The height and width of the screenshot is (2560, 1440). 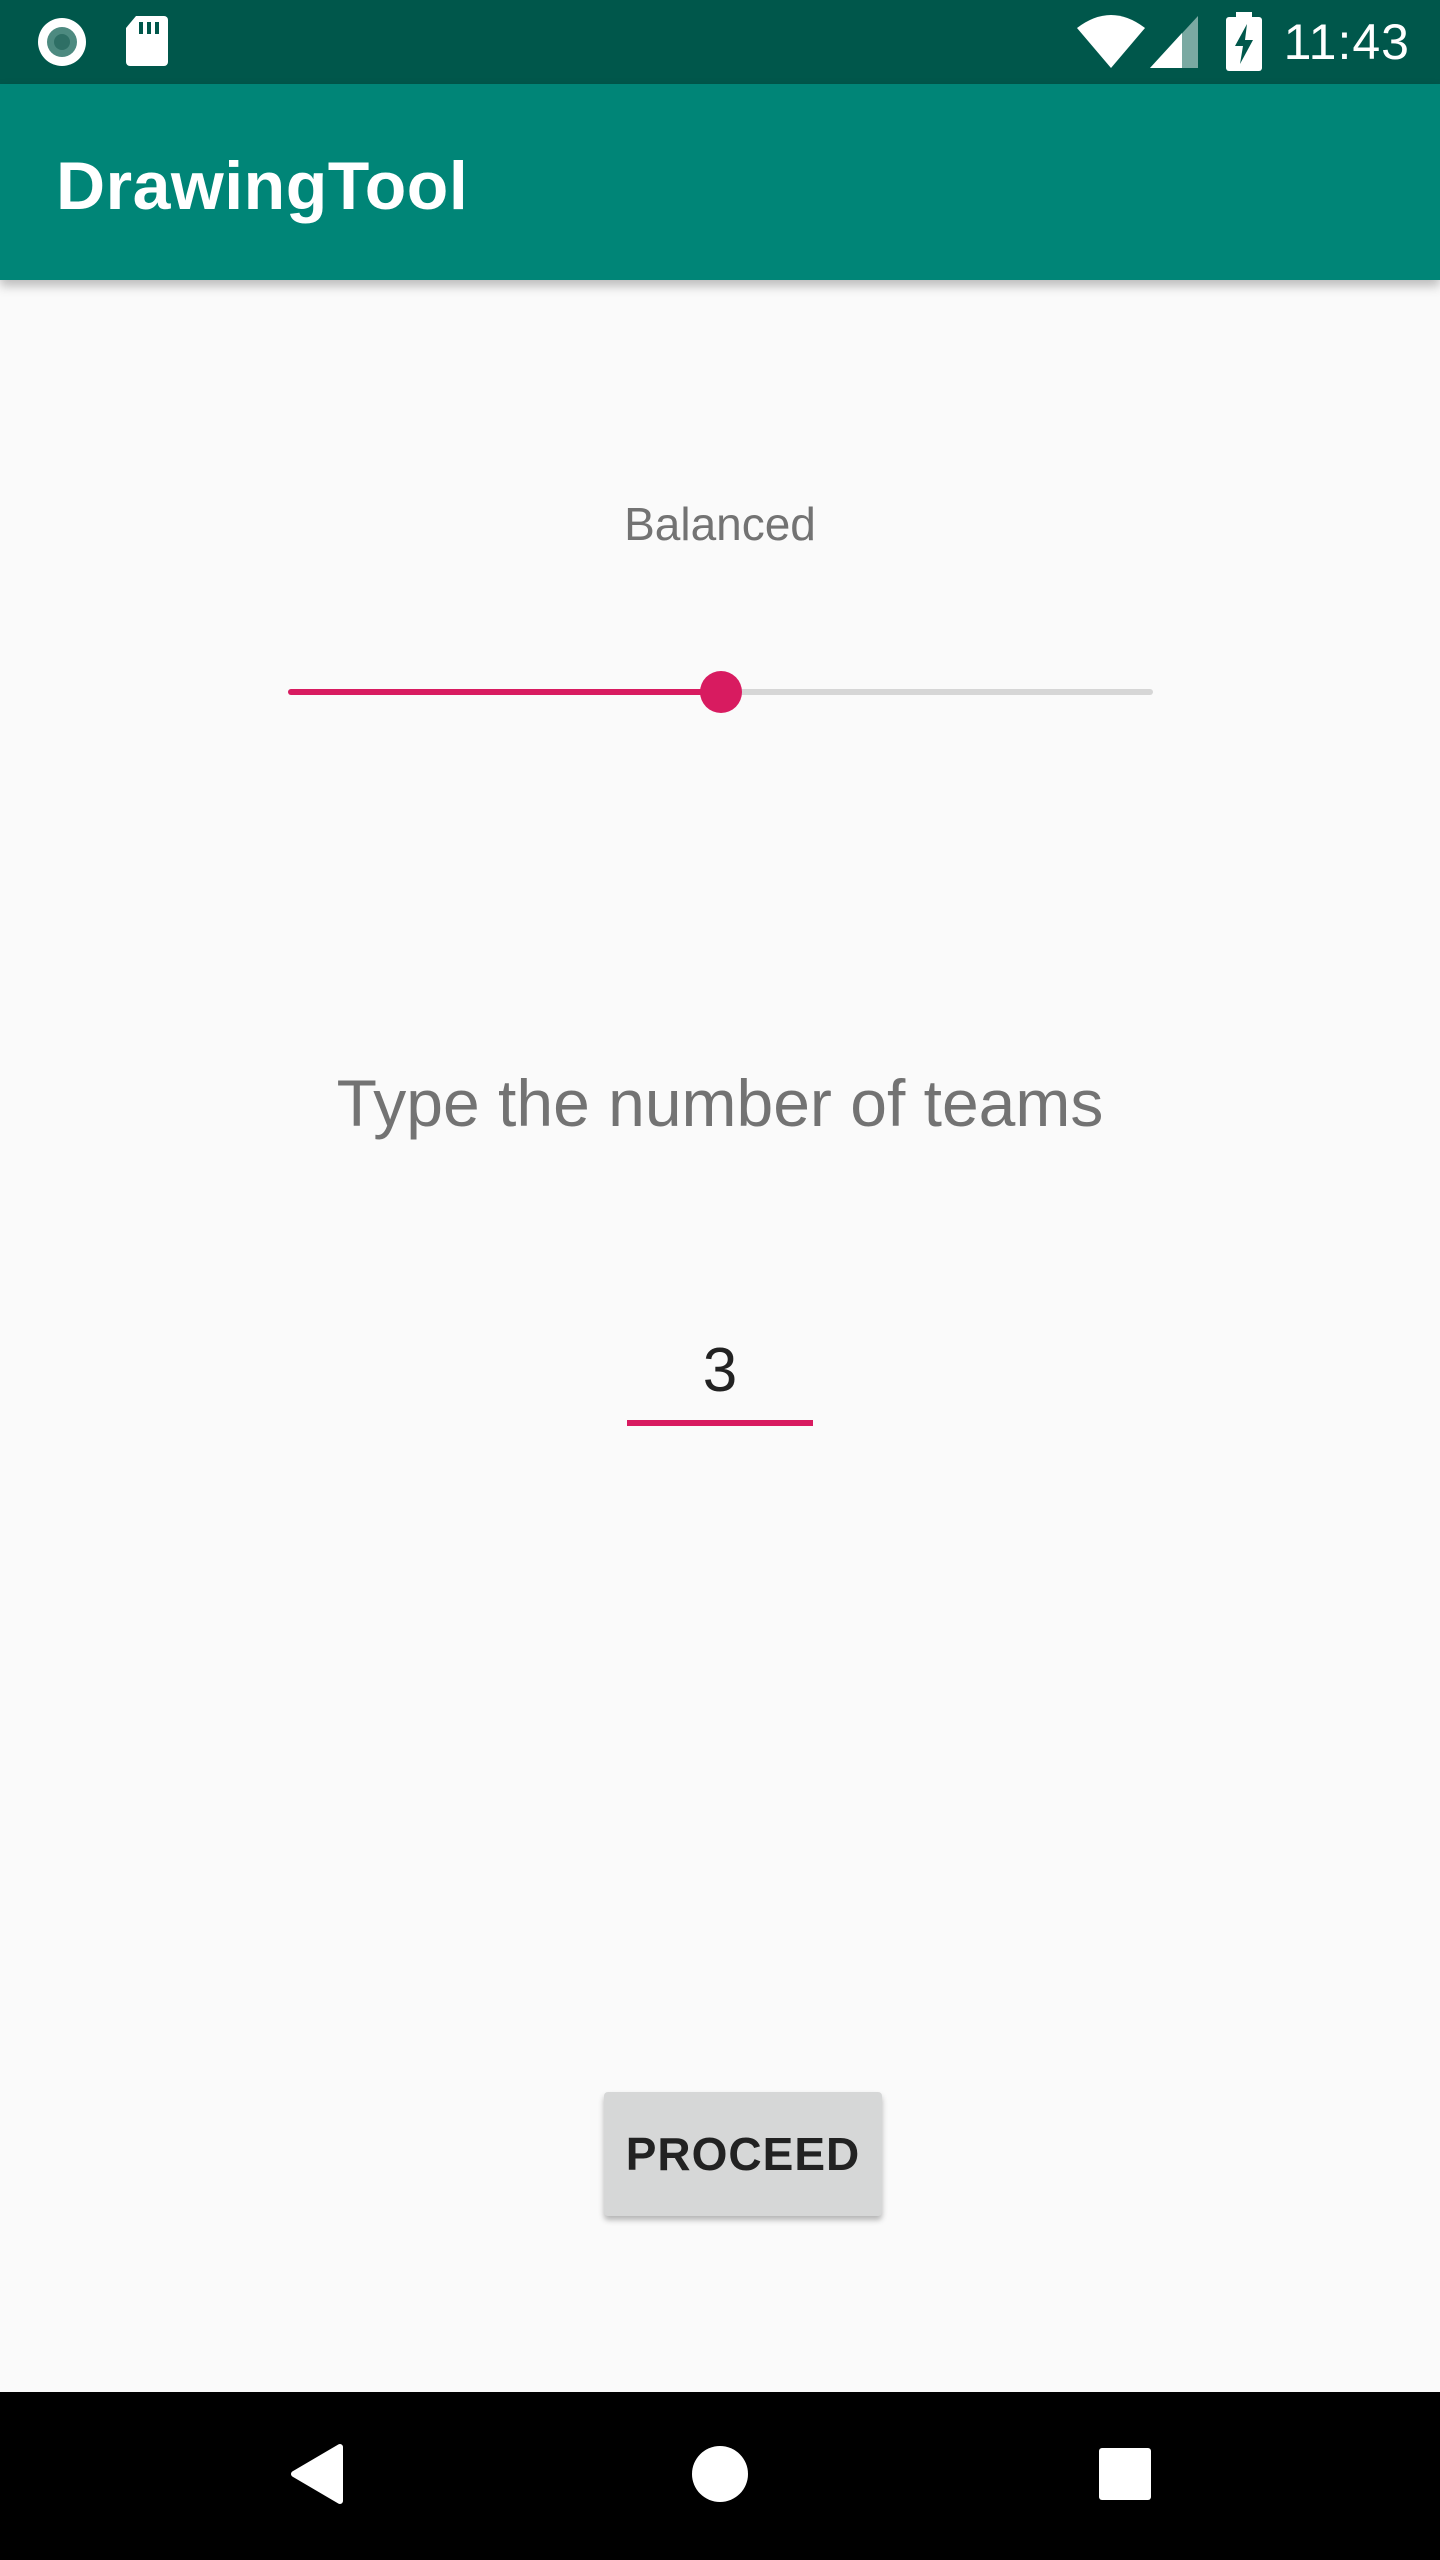 What do you see at coordinates (720, 524) in the screenshot?
I see `slider-mode-label: Balanced` at bounding box center [720, 524].